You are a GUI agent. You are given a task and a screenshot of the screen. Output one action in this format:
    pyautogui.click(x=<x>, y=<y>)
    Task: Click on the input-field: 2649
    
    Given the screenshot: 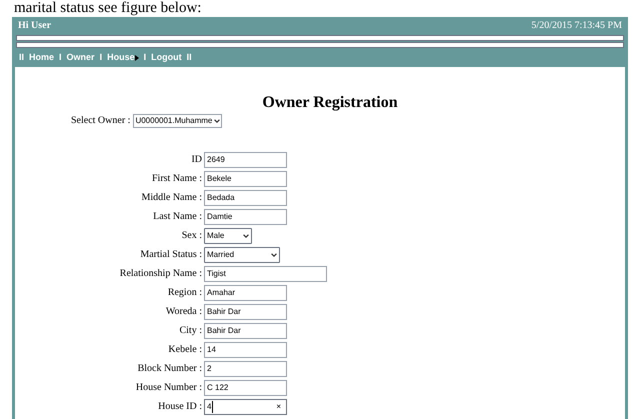 What is the action you would take?
    pyautogui.click(x=245, y=160)
    